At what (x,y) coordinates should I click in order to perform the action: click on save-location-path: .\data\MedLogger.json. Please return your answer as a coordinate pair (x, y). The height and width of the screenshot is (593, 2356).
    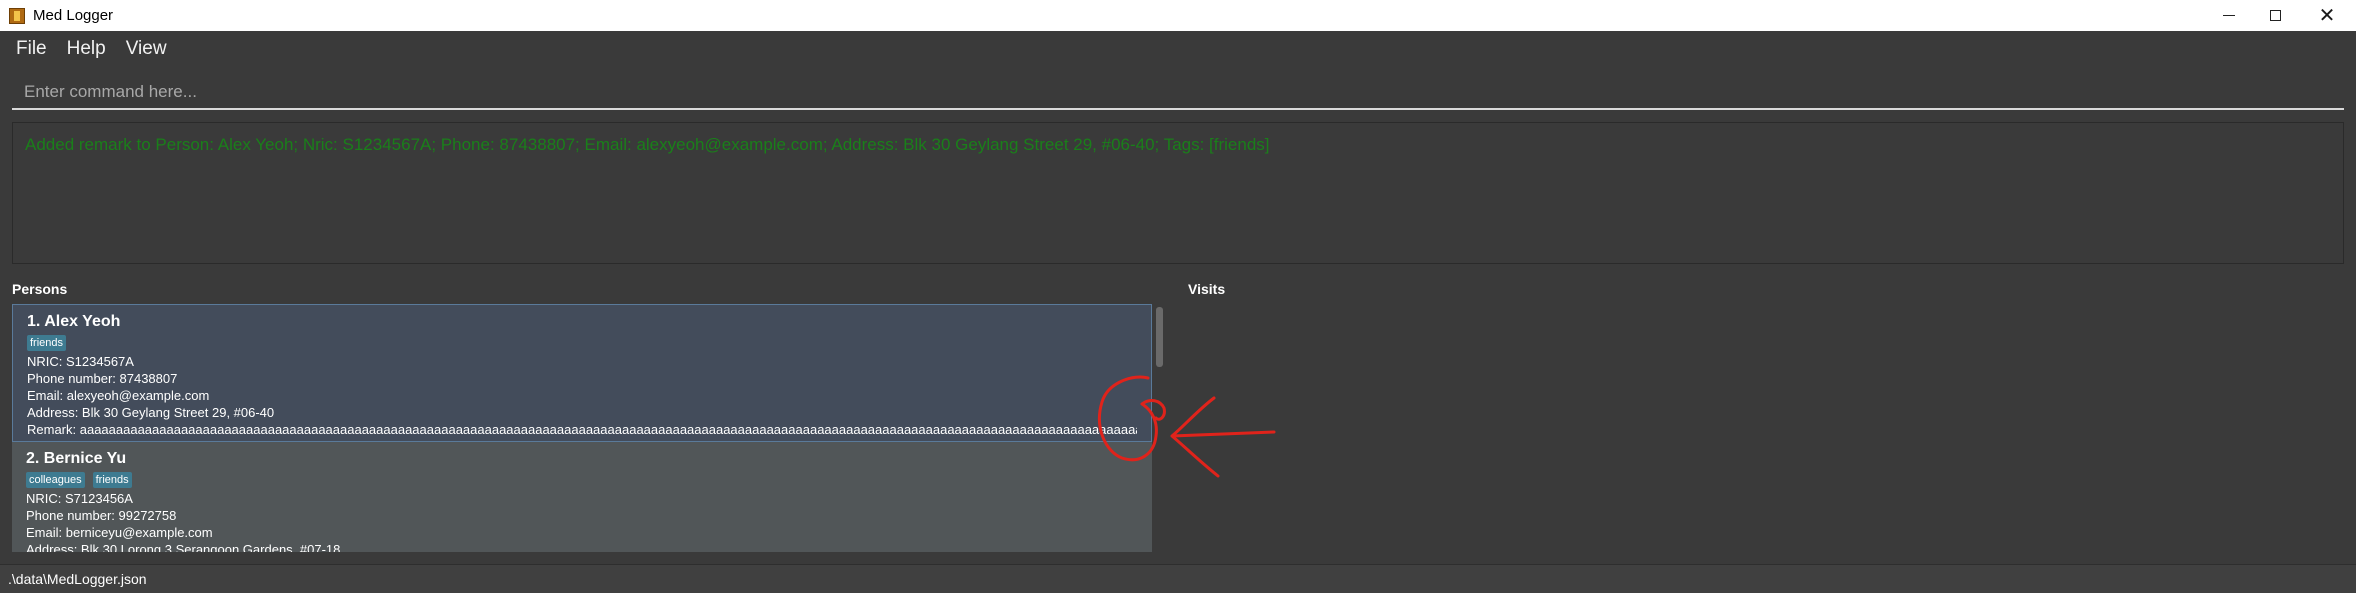
    Looking at the image, I should click on (77, 579).